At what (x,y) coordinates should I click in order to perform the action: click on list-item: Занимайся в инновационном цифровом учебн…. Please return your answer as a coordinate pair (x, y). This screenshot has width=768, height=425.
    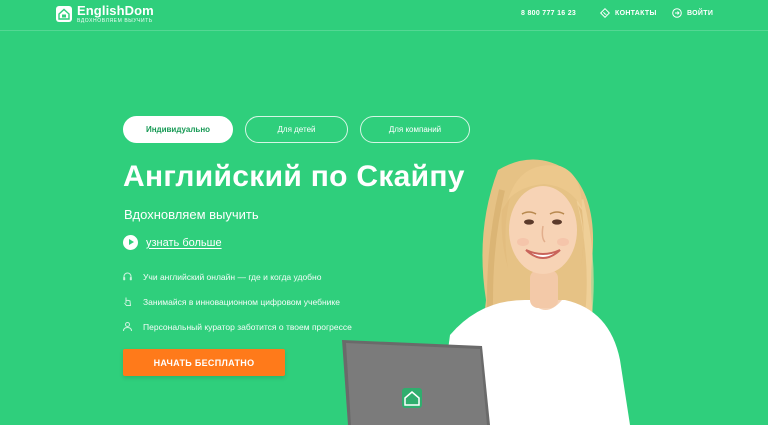
    Looking at the image, I should click on (237, 301).